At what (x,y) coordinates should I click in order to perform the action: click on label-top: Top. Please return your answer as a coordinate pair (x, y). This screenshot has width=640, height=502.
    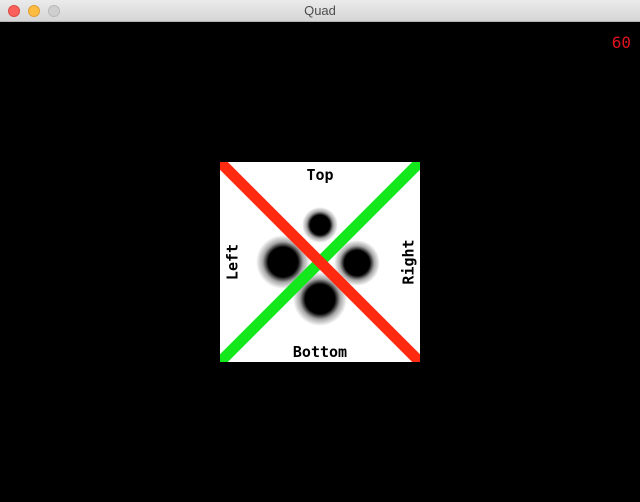
    Looking at the image, I should click on (320, 175).